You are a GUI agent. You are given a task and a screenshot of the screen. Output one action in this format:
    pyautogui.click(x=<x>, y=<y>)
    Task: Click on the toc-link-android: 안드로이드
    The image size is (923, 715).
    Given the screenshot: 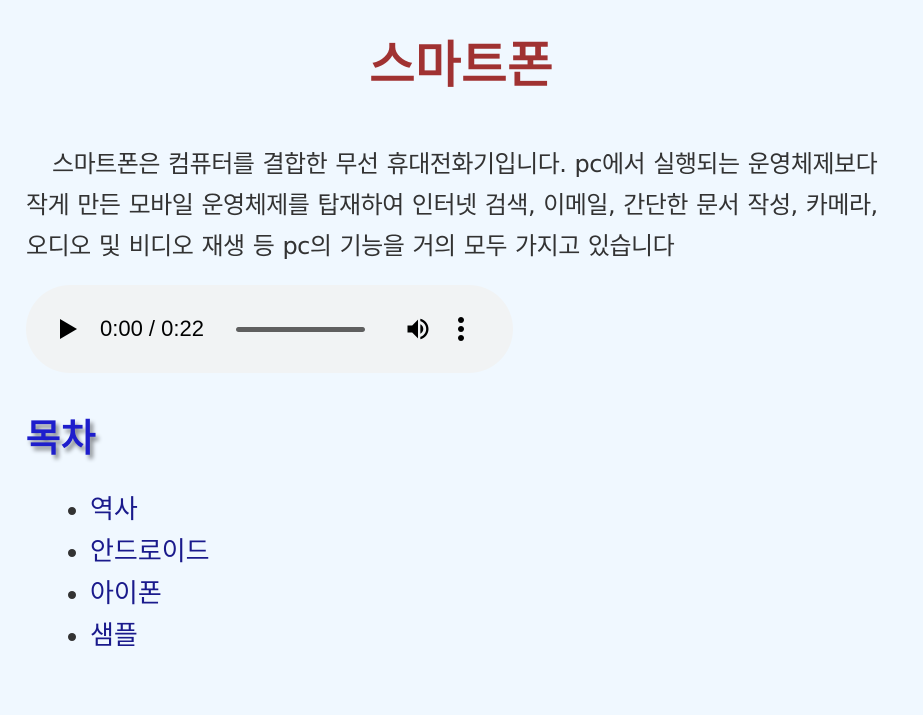 What is the action you would take?
    pyautogui.click(x=150, y=552)
    